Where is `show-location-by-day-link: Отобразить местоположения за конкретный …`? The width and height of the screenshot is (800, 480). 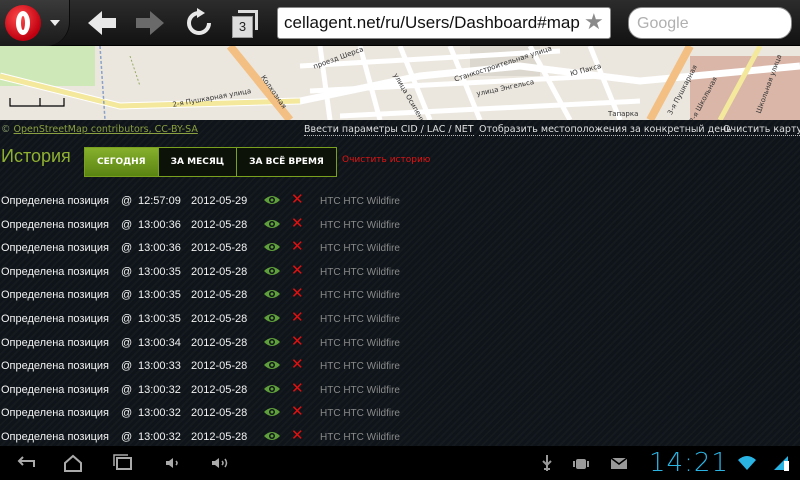 show-location-by-day-link: Отобразить местоположения за конкретный … is located at coordinates (605, 130).